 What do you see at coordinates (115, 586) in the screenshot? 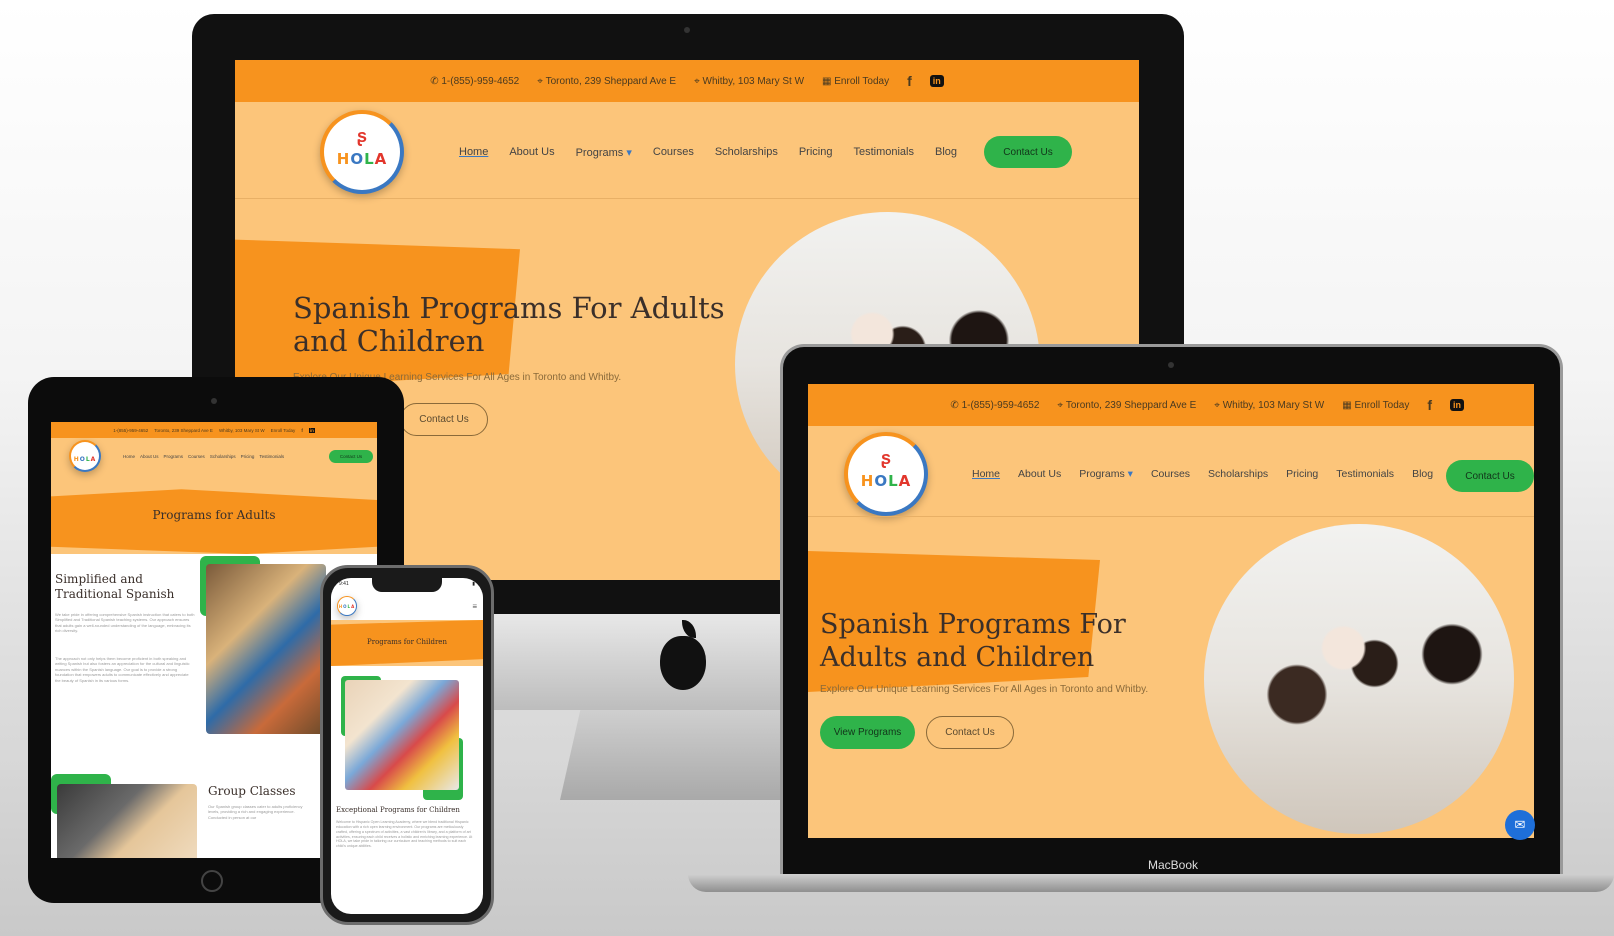
I see `section-simplified-title: Simplified and Traditional Spanish` at bounding box center [115, 586].